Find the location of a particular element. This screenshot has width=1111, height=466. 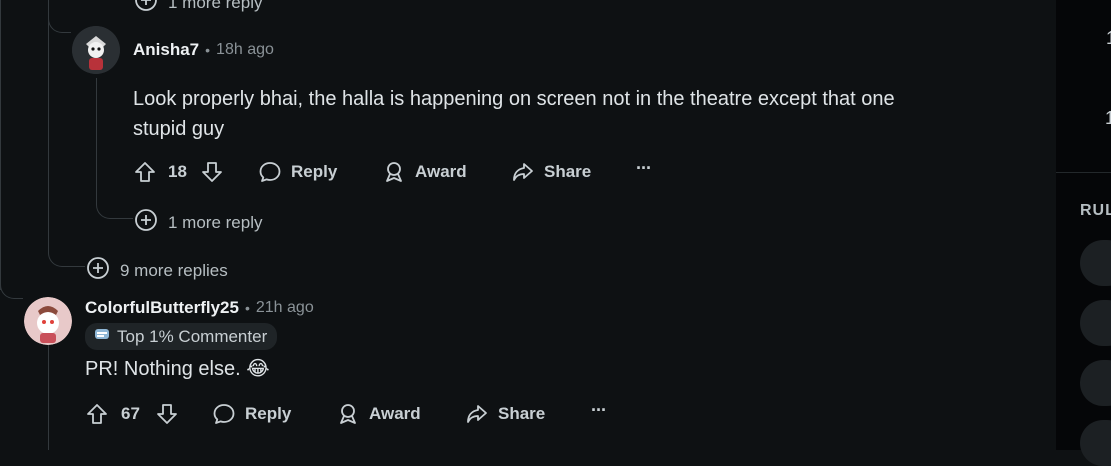

badge-icon is located at coordinates (102, 336).